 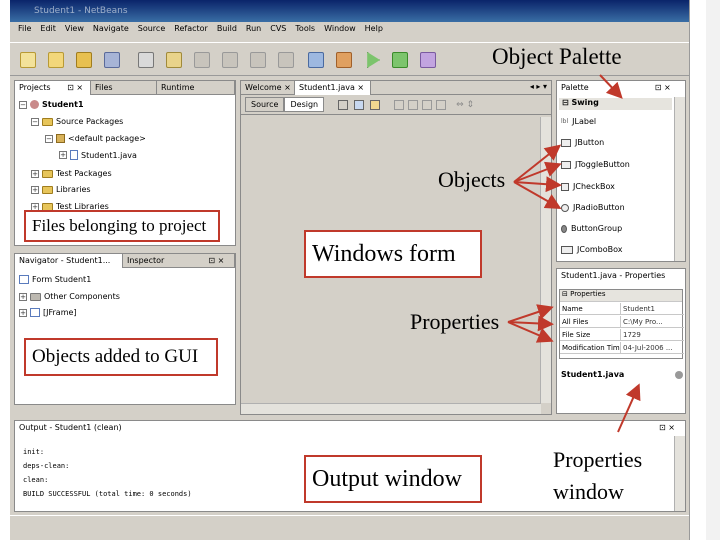 What do you see at coordinates (537, 195) in the screenshot?
I see `arrow-to-jradiobutton` at bounding box center [537, 195].